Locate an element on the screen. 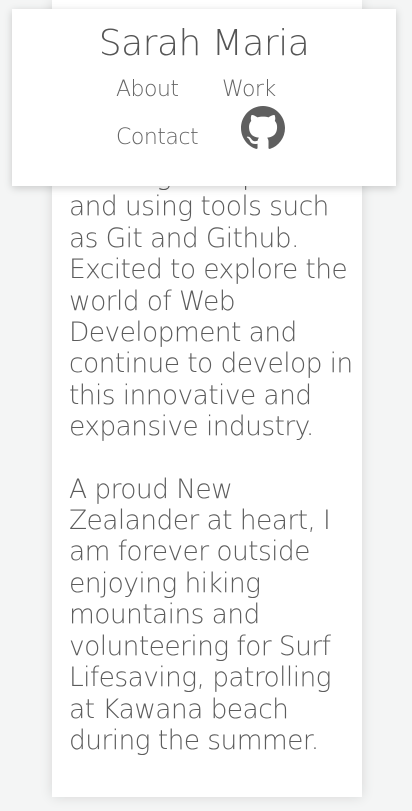 This screenshot has width=412, height=811. github-icon-graphic is located at coordinates (263, 127).